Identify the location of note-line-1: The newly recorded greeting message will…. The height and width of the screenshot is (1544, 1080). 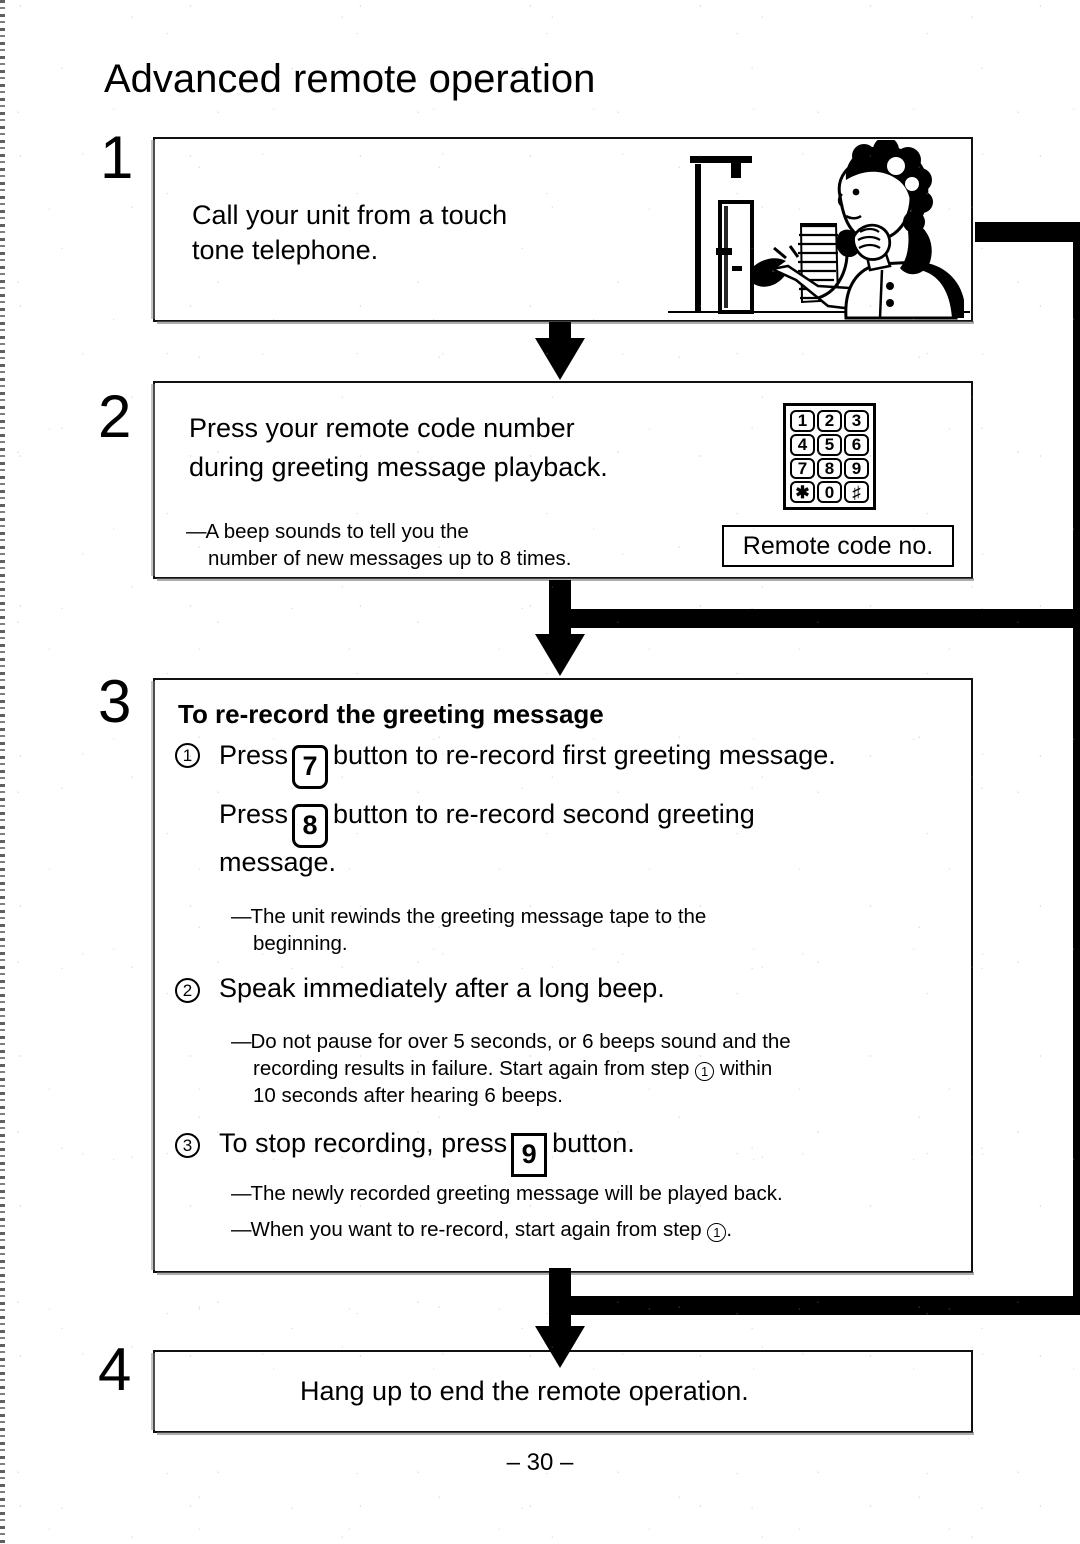
(516, 1193).